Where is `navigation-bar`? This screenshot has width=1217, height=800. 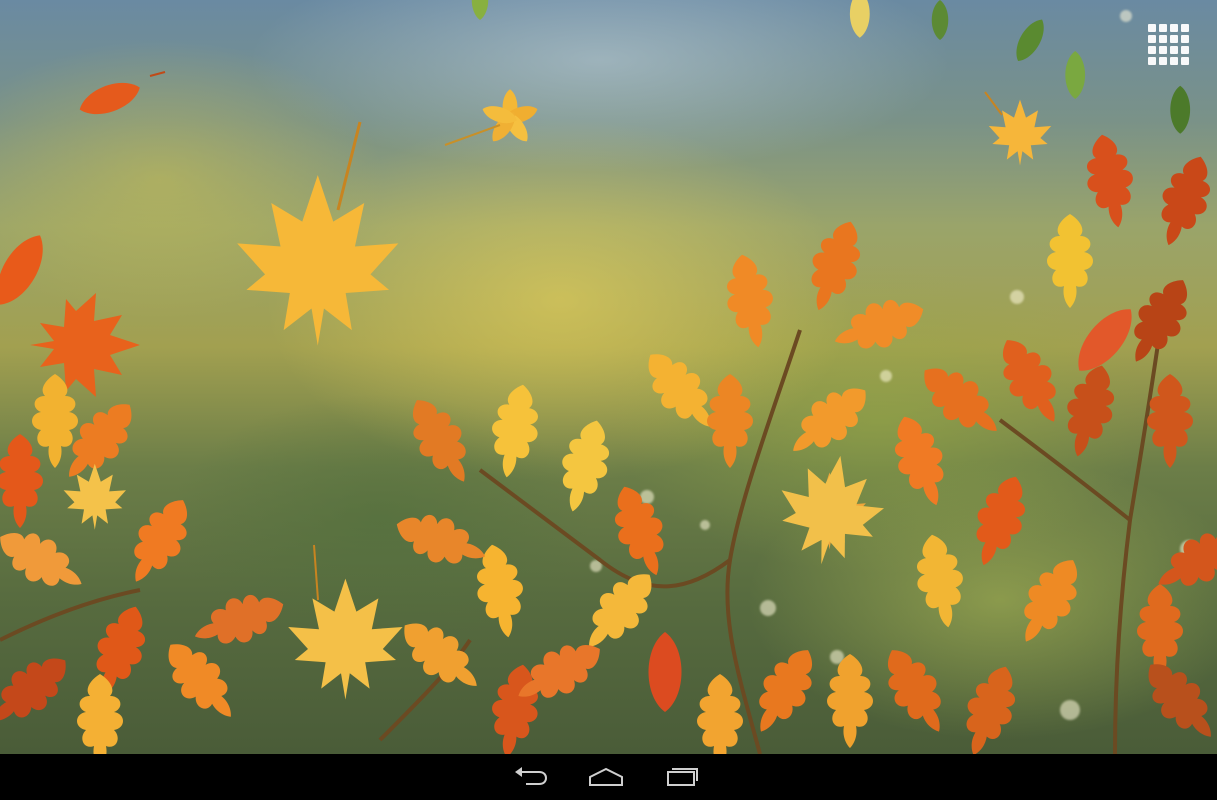 navigation-bar is located at coordinates (608, 777).